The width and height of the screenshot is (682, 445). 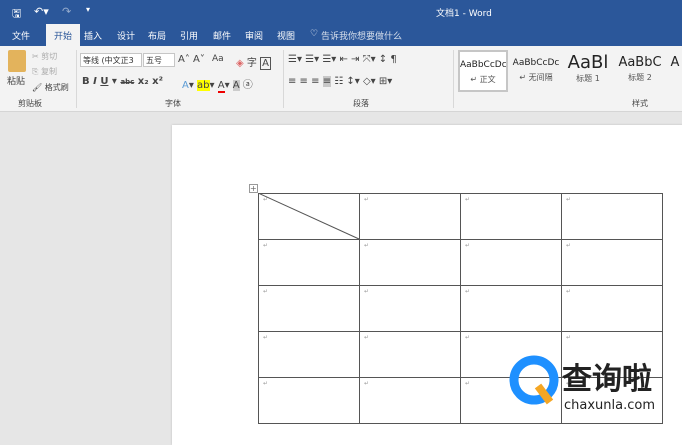 I want to click on change-case-button: Aa, so click(x=218, y=59).